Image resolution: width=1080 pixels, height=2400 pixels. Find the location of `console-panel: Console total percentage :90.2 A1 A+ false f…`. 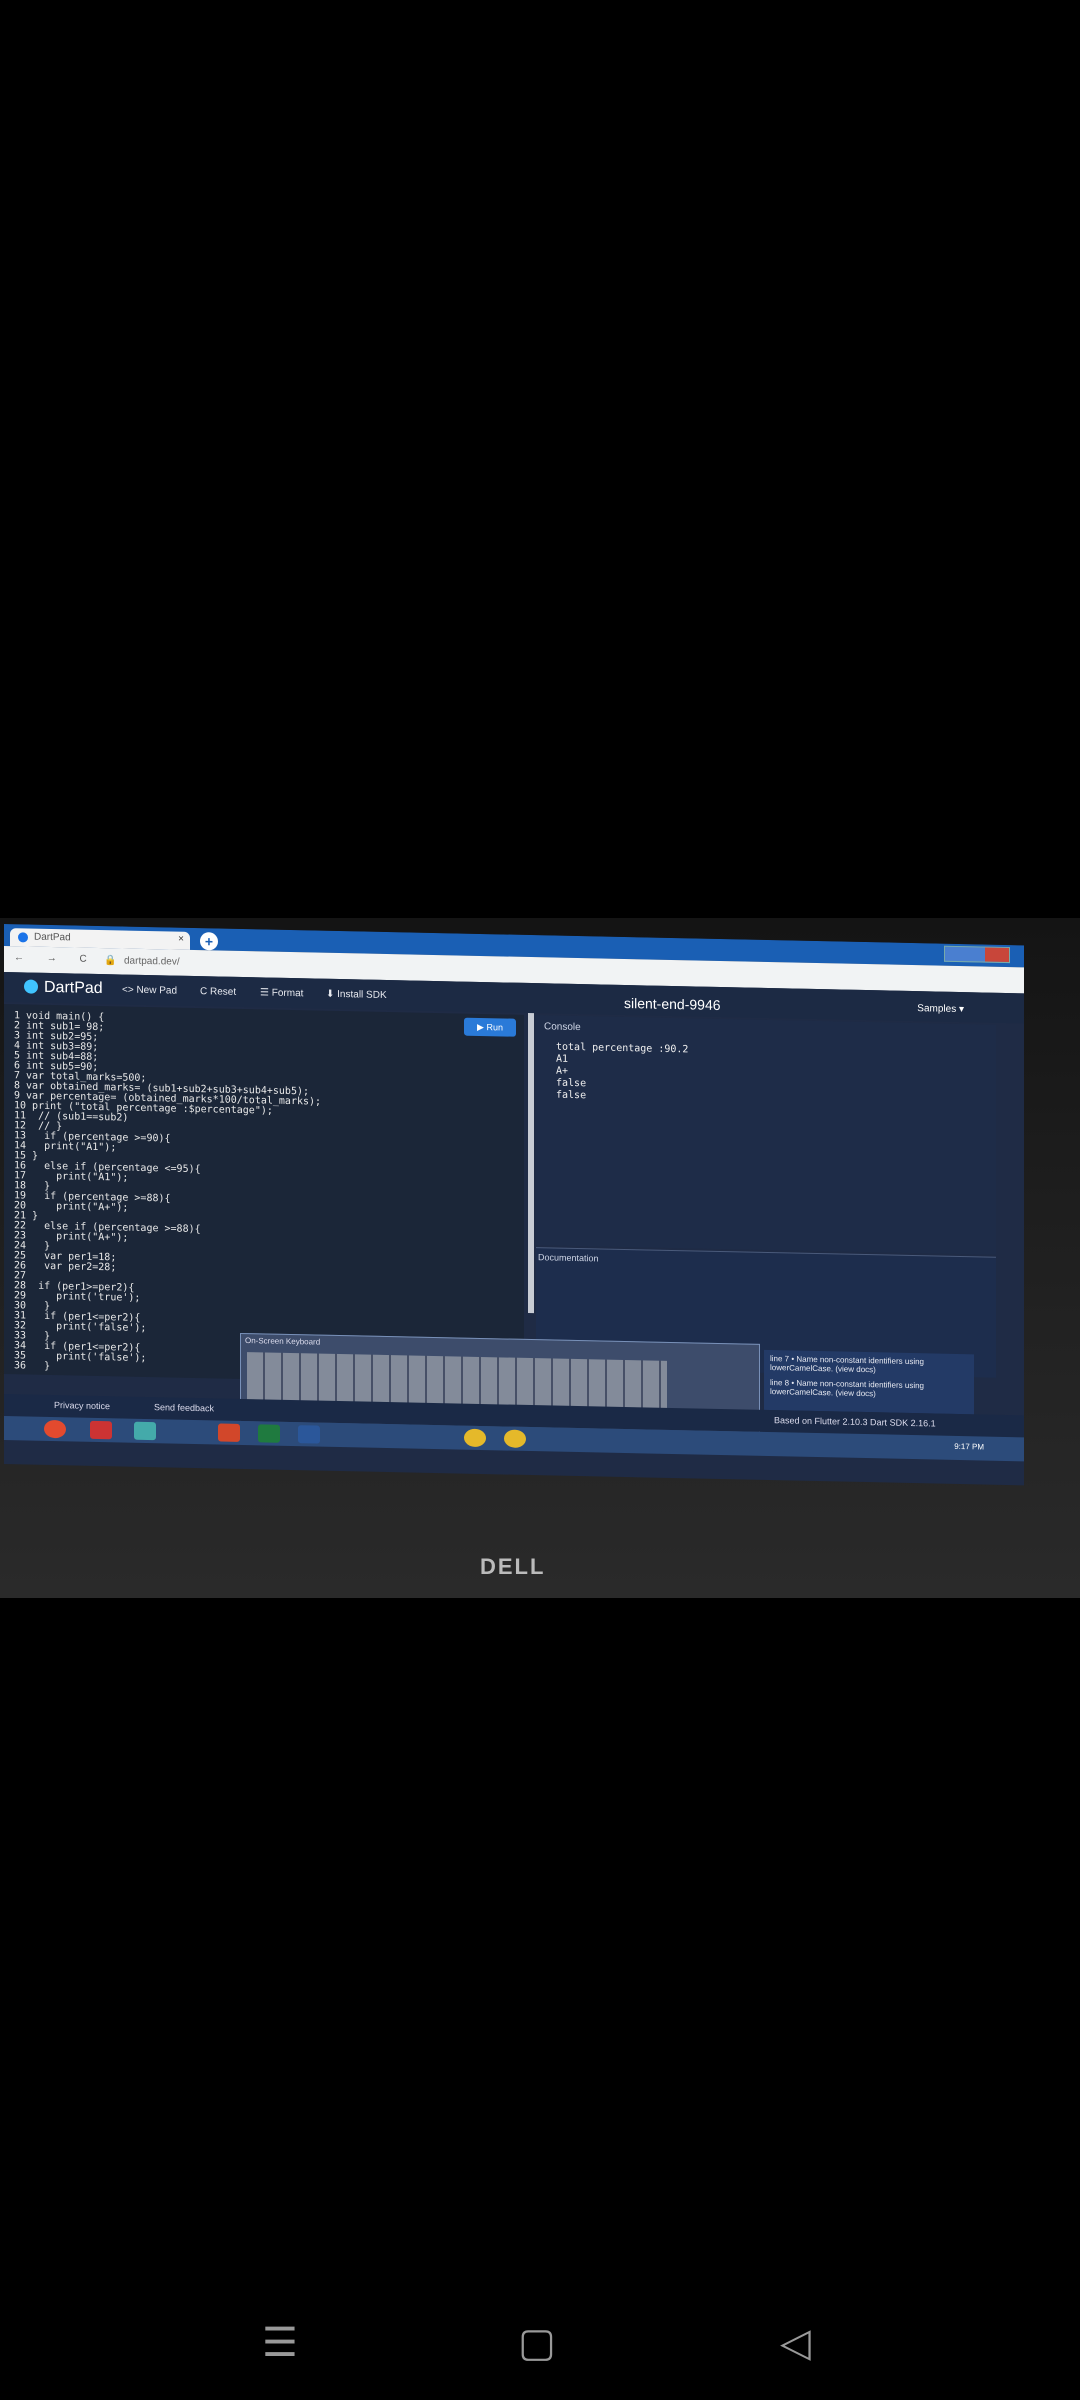

console-panel: Console total percentage :90.2 A1 A+ false f… is located at coordinates (766, 1135).